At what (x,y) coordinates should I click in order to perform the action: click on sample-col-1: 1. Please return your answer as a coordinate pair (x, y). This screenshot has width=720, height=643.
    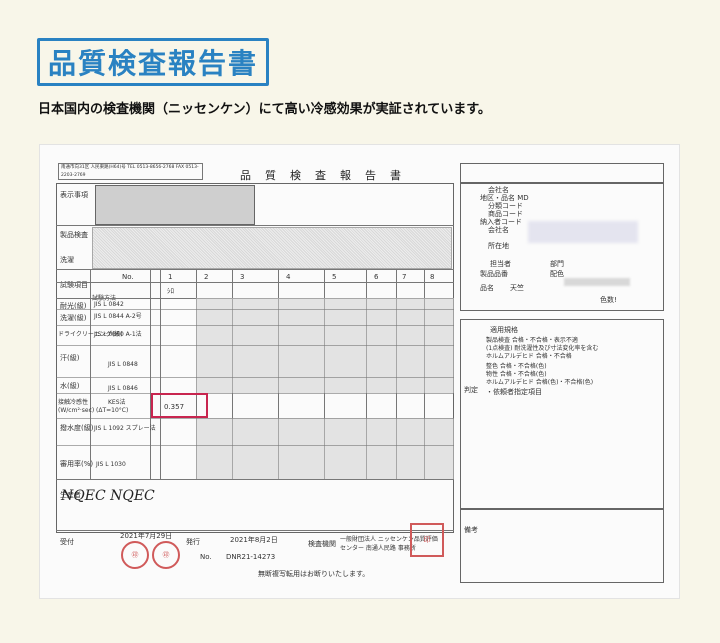
    Looking at the image, I should click on (170, 277).